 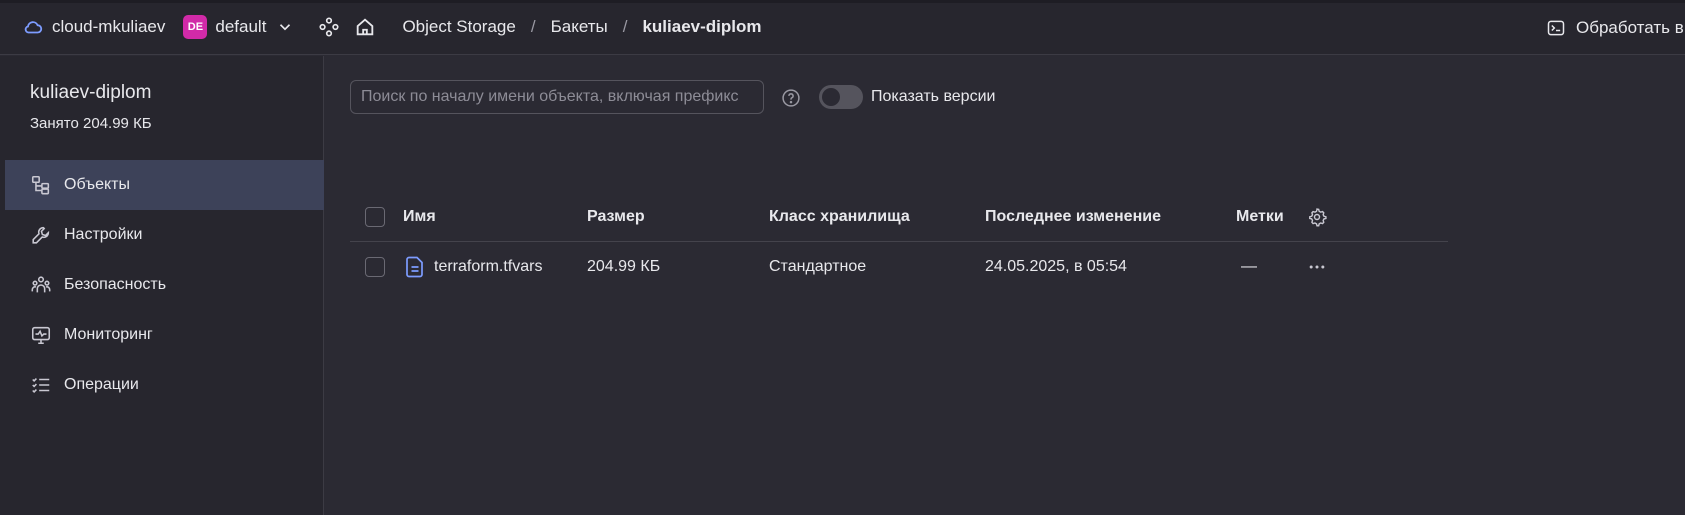 What do you see at coordinates (41, 335) in the screenshot?
I see `monitor-icon` at bounding box center [41, 335].